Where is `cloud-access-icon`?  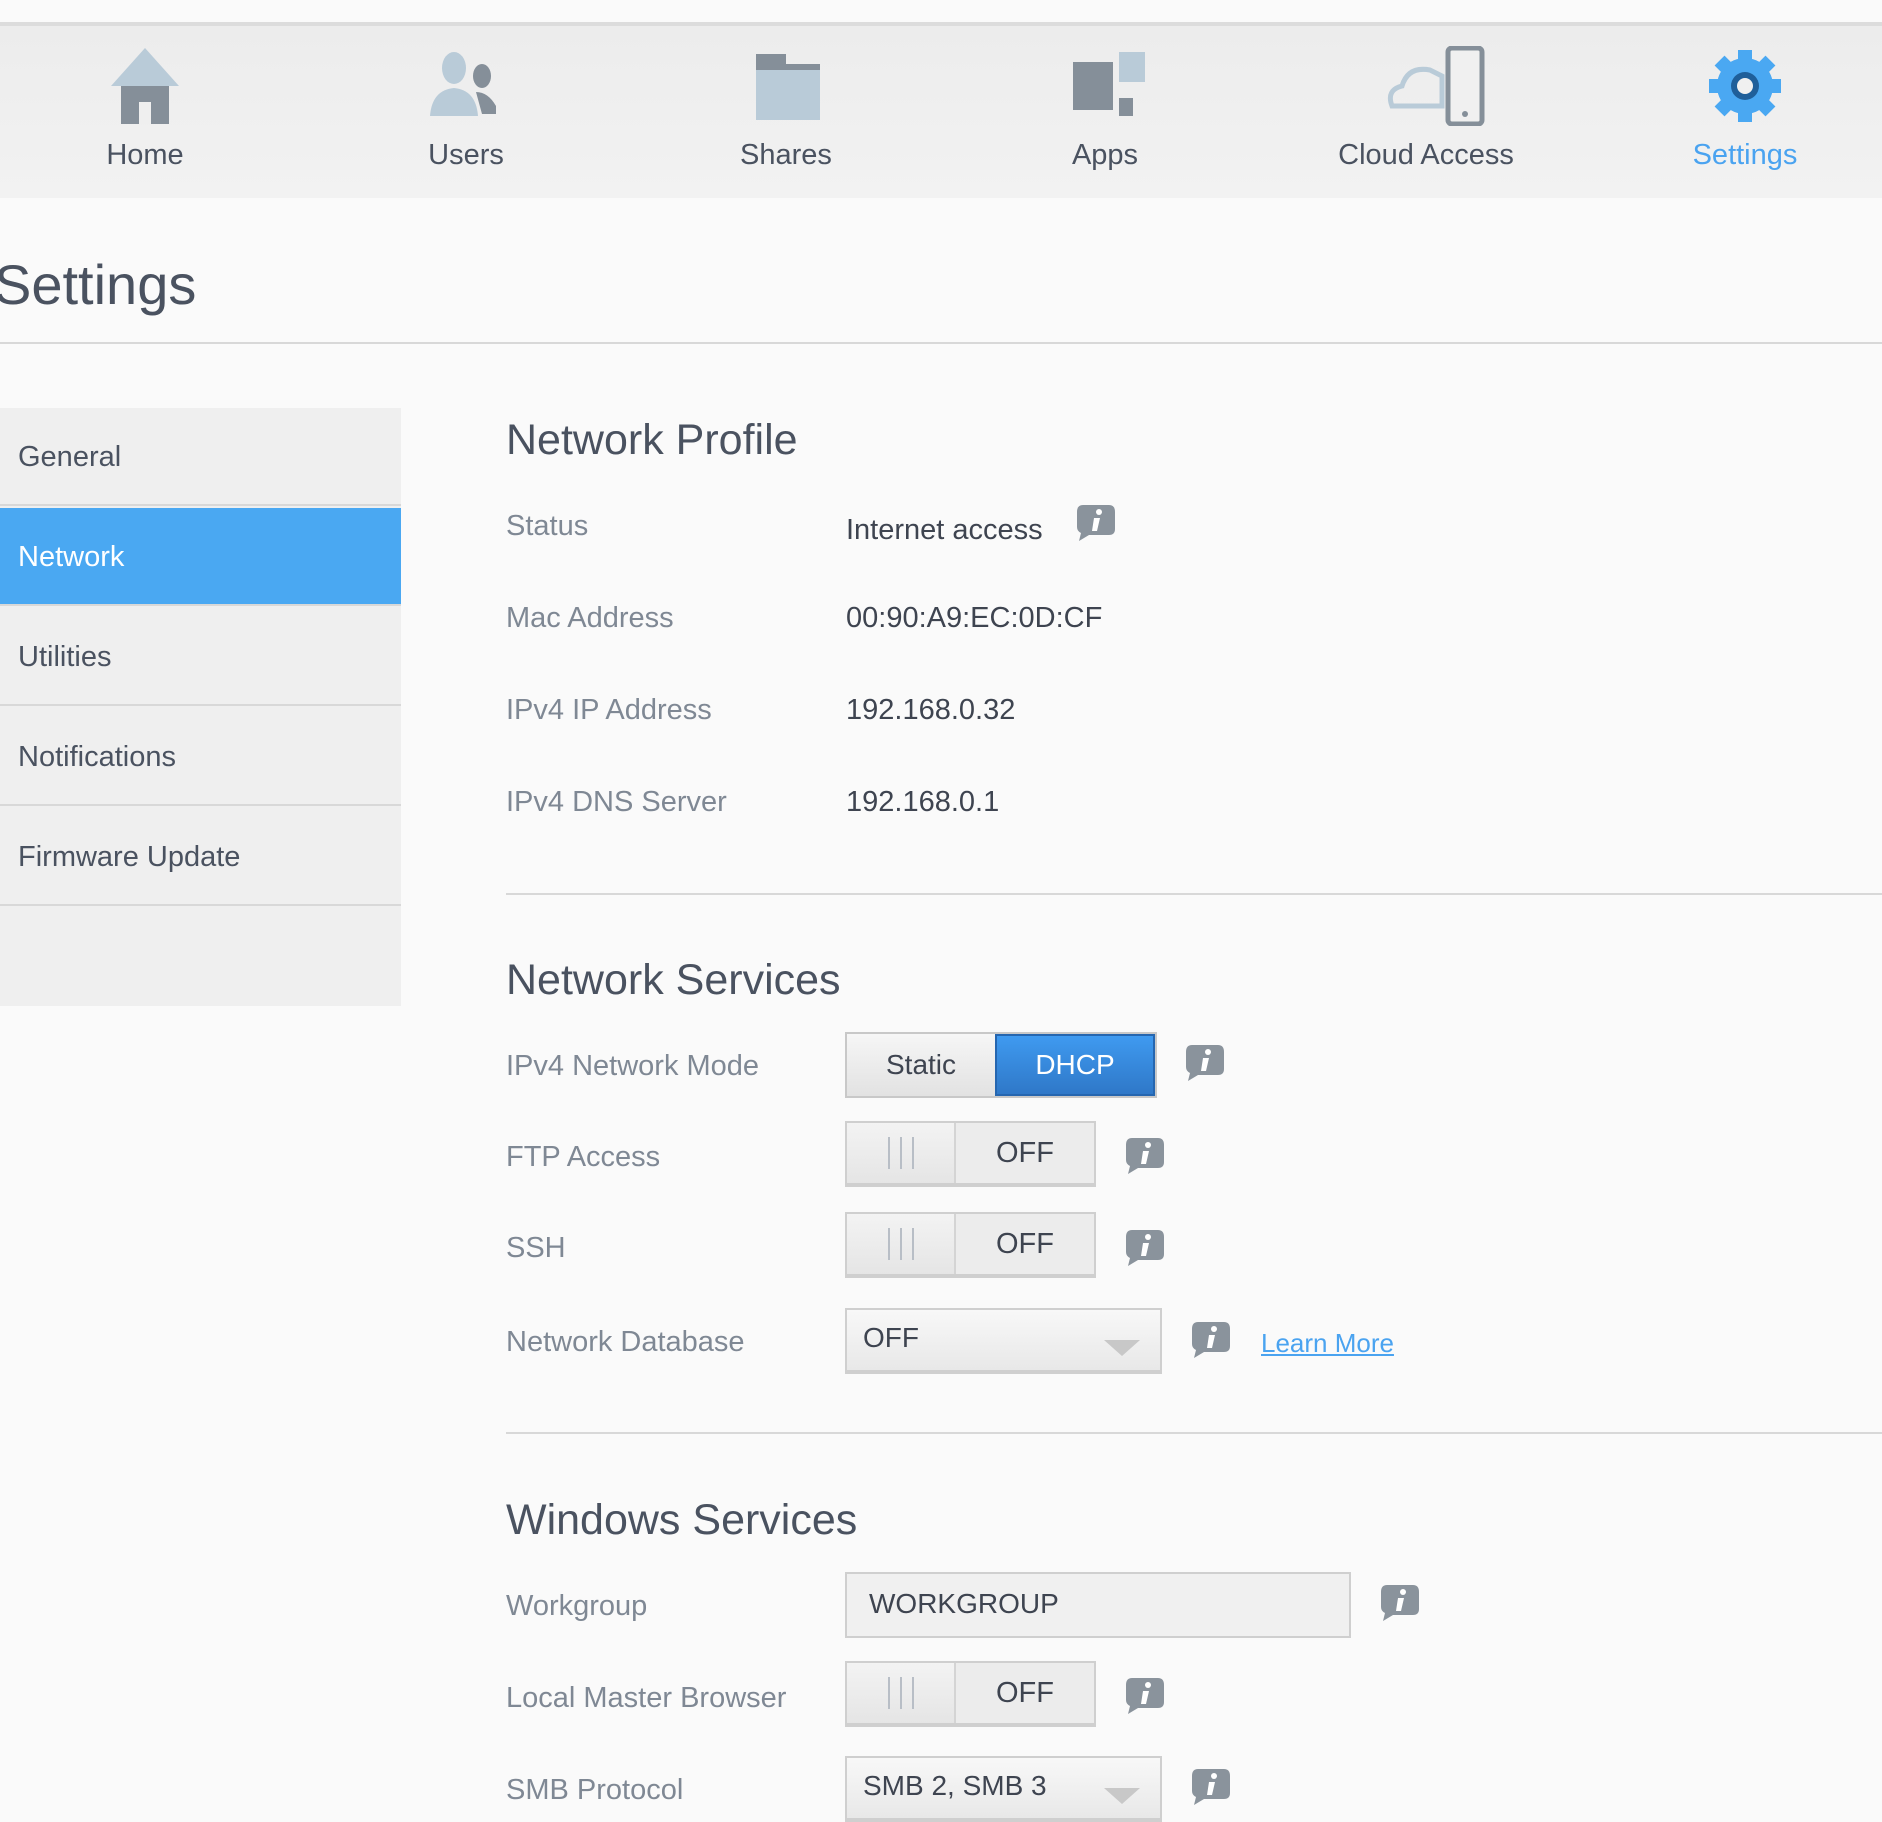 cloud-access-icon is located at coordinates (1436, 86).